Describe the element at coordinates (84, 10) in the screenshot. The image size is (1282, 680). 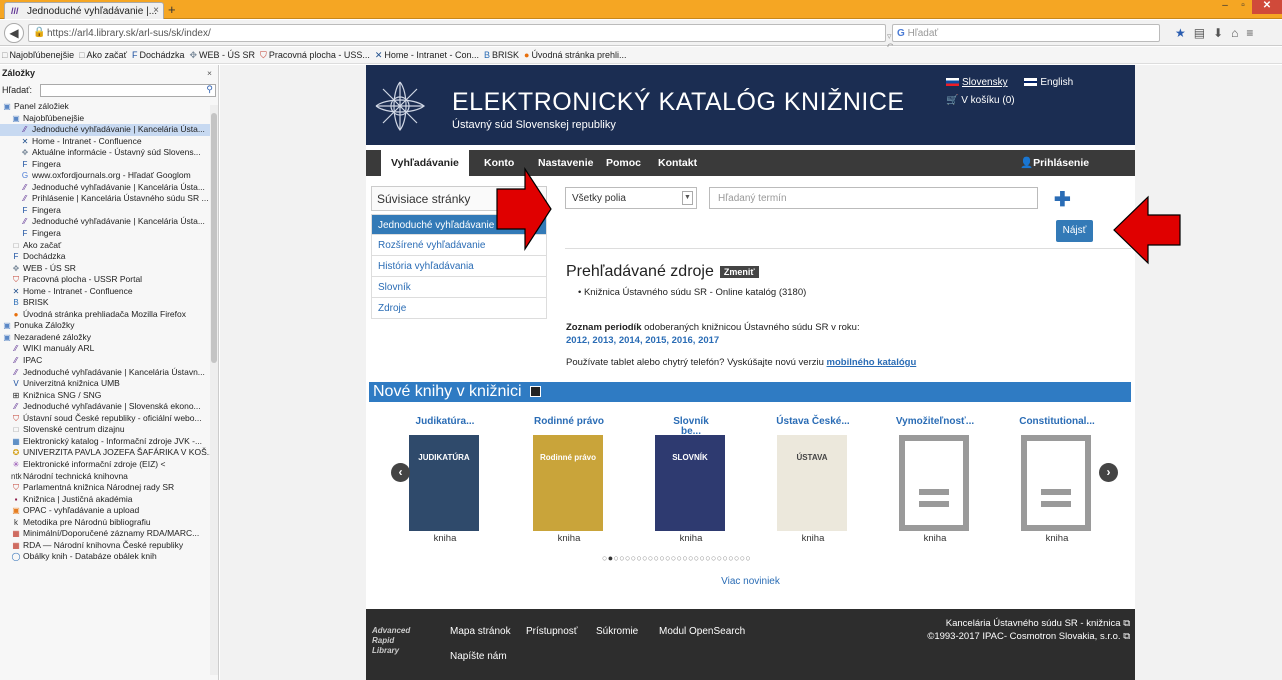
I see `browser-tab: /// Jednoduché vyhľadávanie |... ×` at that location.